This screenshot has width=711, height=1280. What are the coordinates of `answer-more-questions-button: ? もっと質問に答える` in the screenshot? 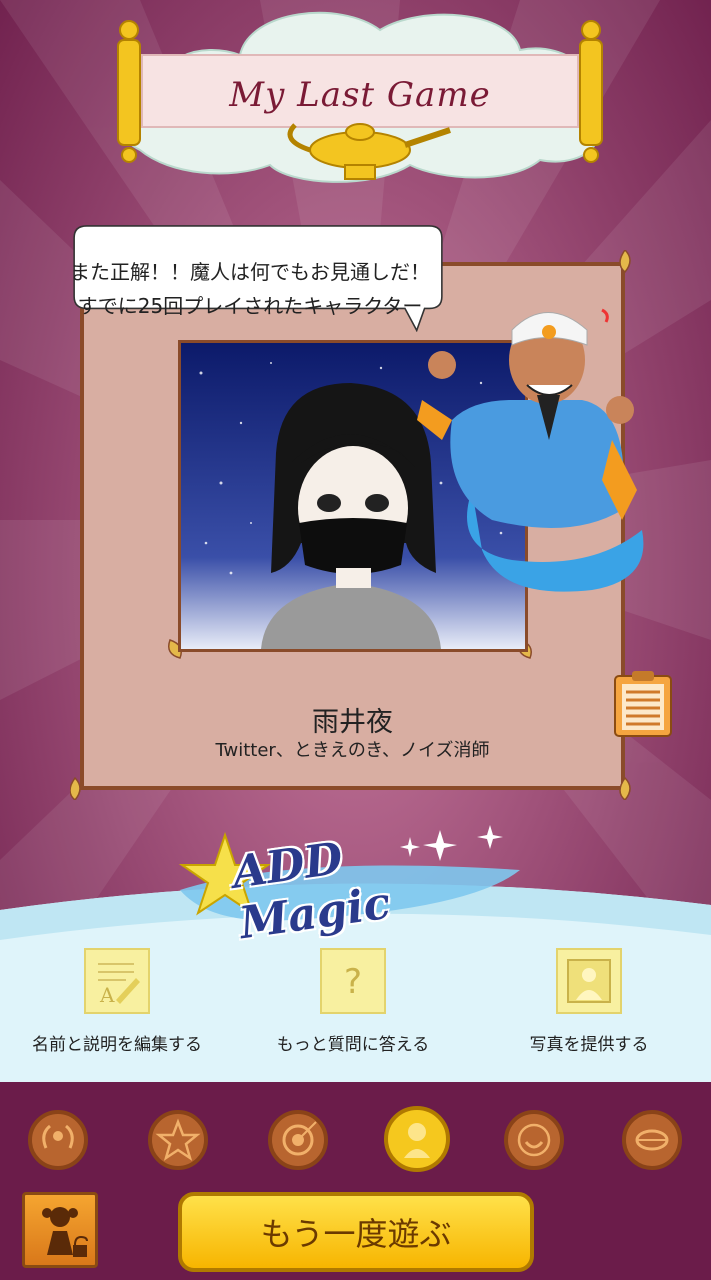 It's located at (353, 1001).